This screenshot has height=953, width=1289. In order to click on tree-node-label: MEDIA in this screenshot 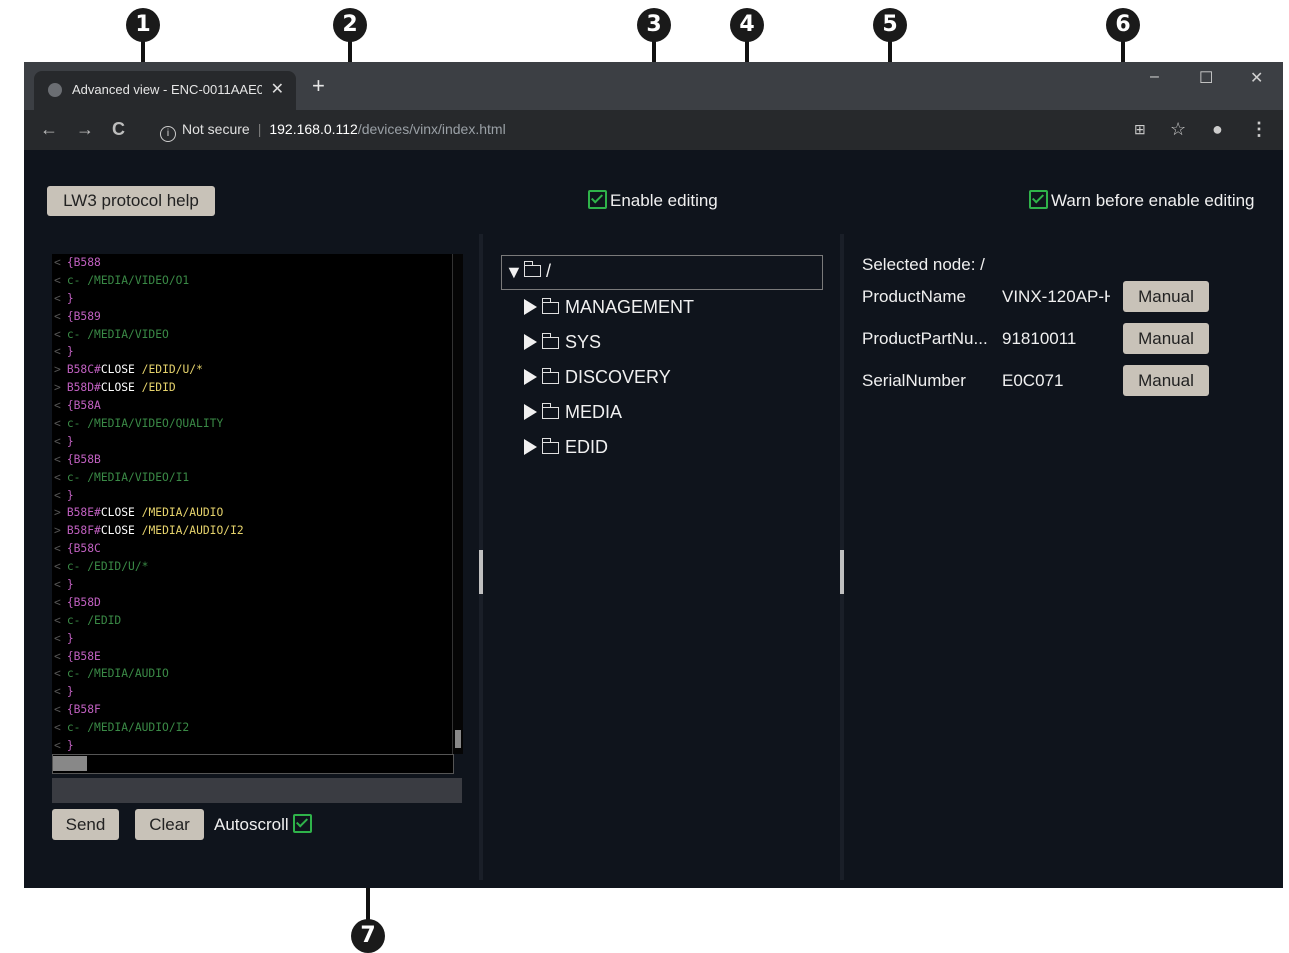, I will do `click(594, 412)`.